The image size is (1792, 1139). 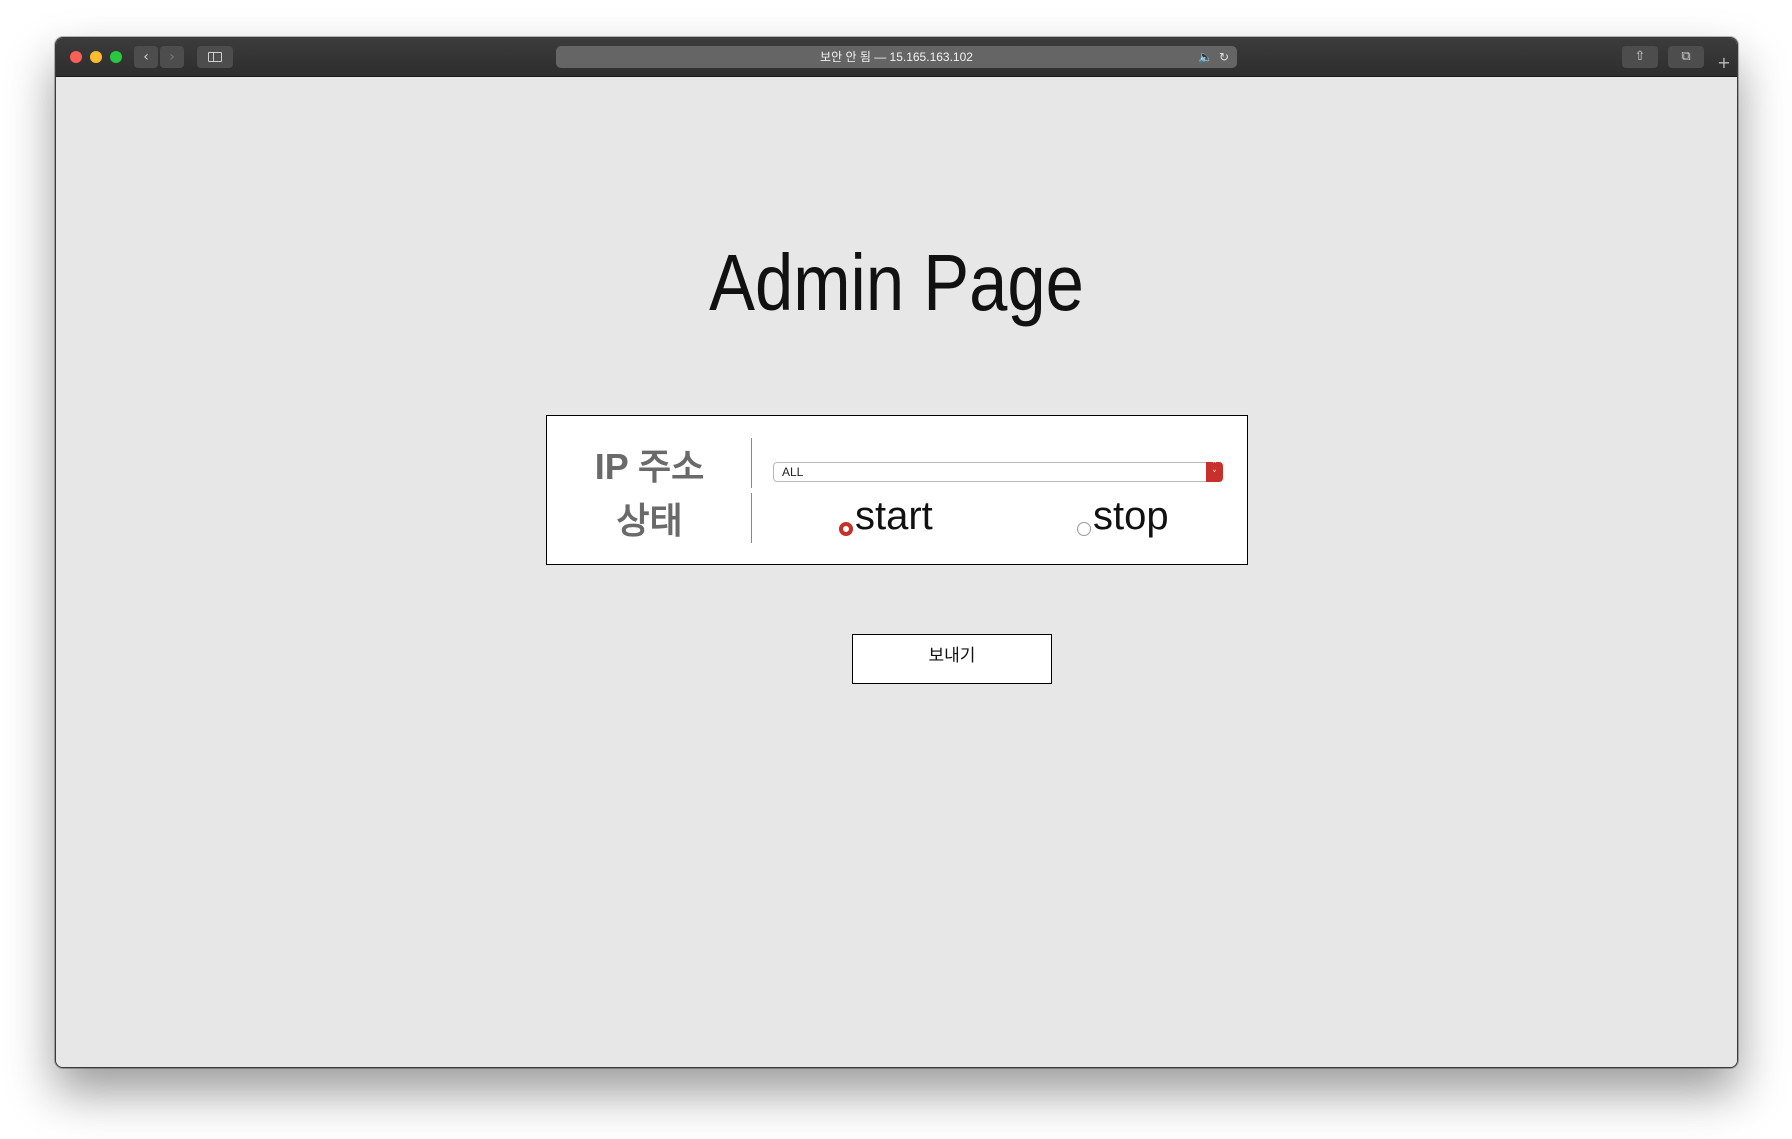 I want to click on tabs-icon: ⧉, so click(x=1686, y=56).